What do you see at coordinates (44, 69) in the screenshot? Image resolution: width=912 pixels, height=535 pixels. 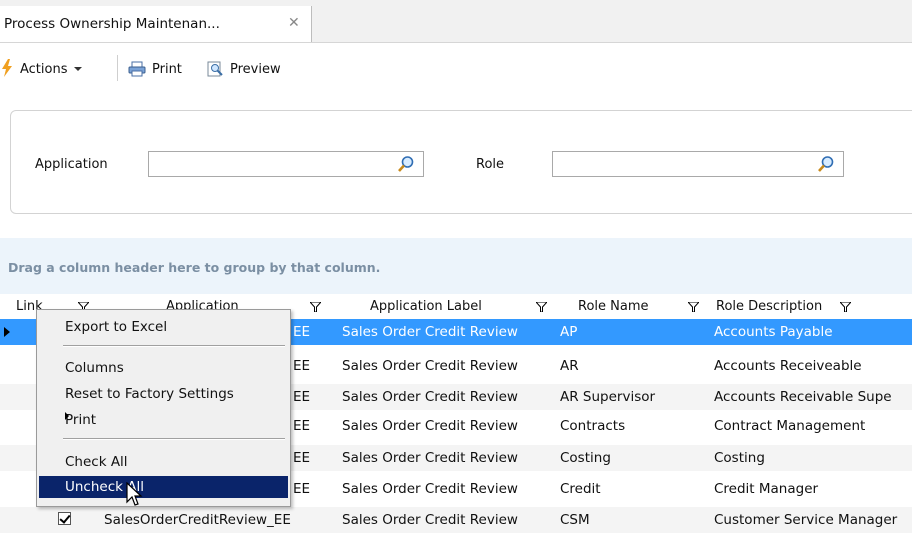 I see `actions-label: Actions` at bounding box center [44, 69].